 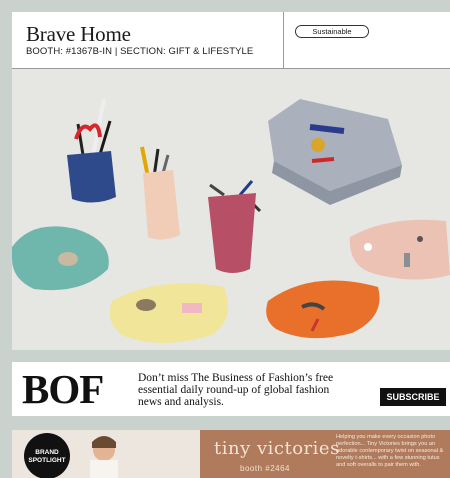 What do you see at coordinates (413, 397) in the screenshot?
I see `subscribe-button: SUBSCRIBE` at bounding box center [413, 397].